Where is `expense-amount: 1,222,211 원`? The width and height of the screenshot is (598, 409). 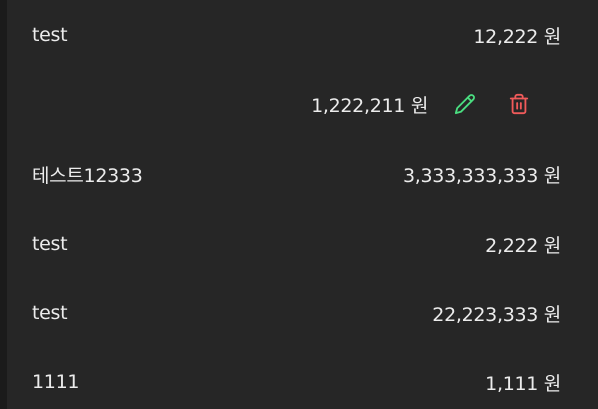
expense-amount: 1,222,211 원 is located at coordinates (369, 105).